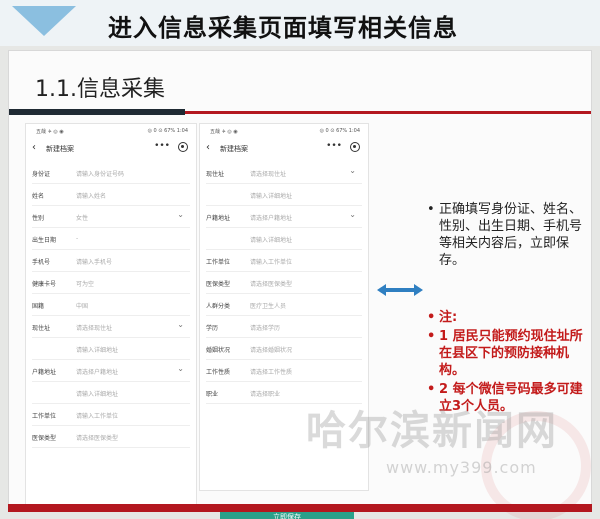 This screenshot has height=519, width=600. What do you see at coordinates (111, 217) in the screenshot?
I see `form-row: 性别 女性 ⌄` at bounding box center [111, 217].